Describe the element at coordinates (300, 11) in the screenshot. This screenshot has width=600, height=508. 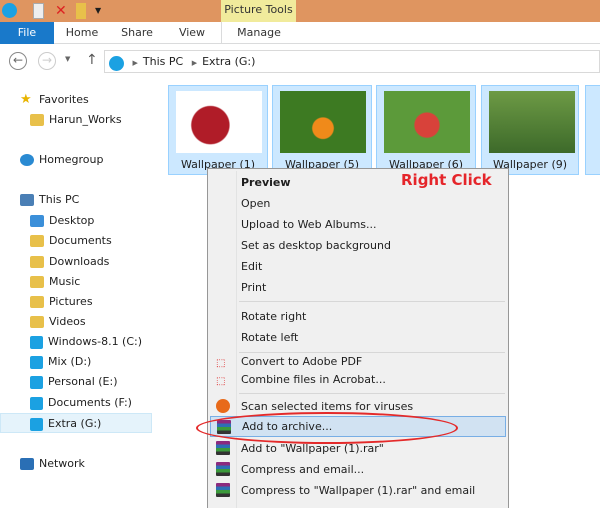
I see `title-bar: ✕ ▼ Picture Tools` at that location.